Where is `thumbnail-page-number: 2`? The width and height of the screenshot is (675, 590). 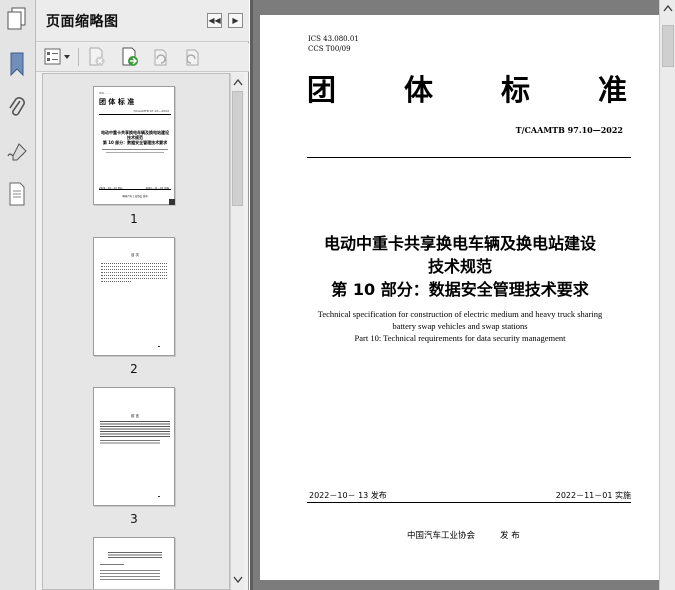 thumbnail-page-number: 2 is located at coordinates (134, 369).